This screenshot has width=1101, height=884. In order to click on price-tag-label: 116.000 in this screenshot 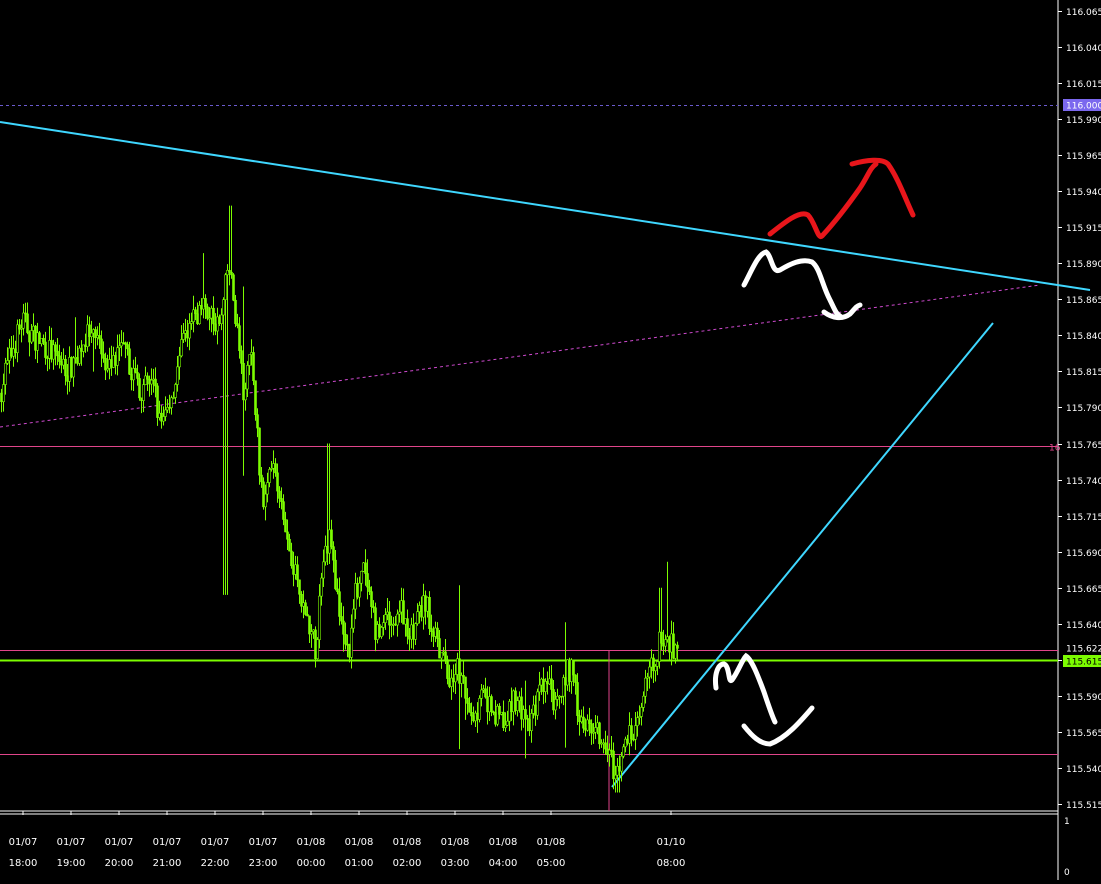, I will do `click(1083, 107)`.